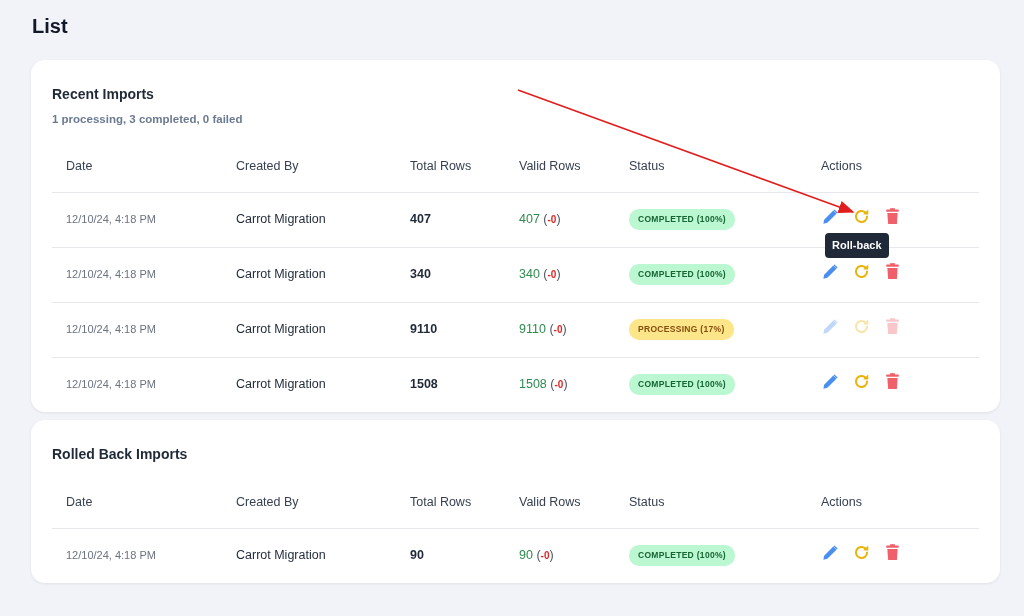  I want to click on total-rows-text: 407, so click(420, 219).